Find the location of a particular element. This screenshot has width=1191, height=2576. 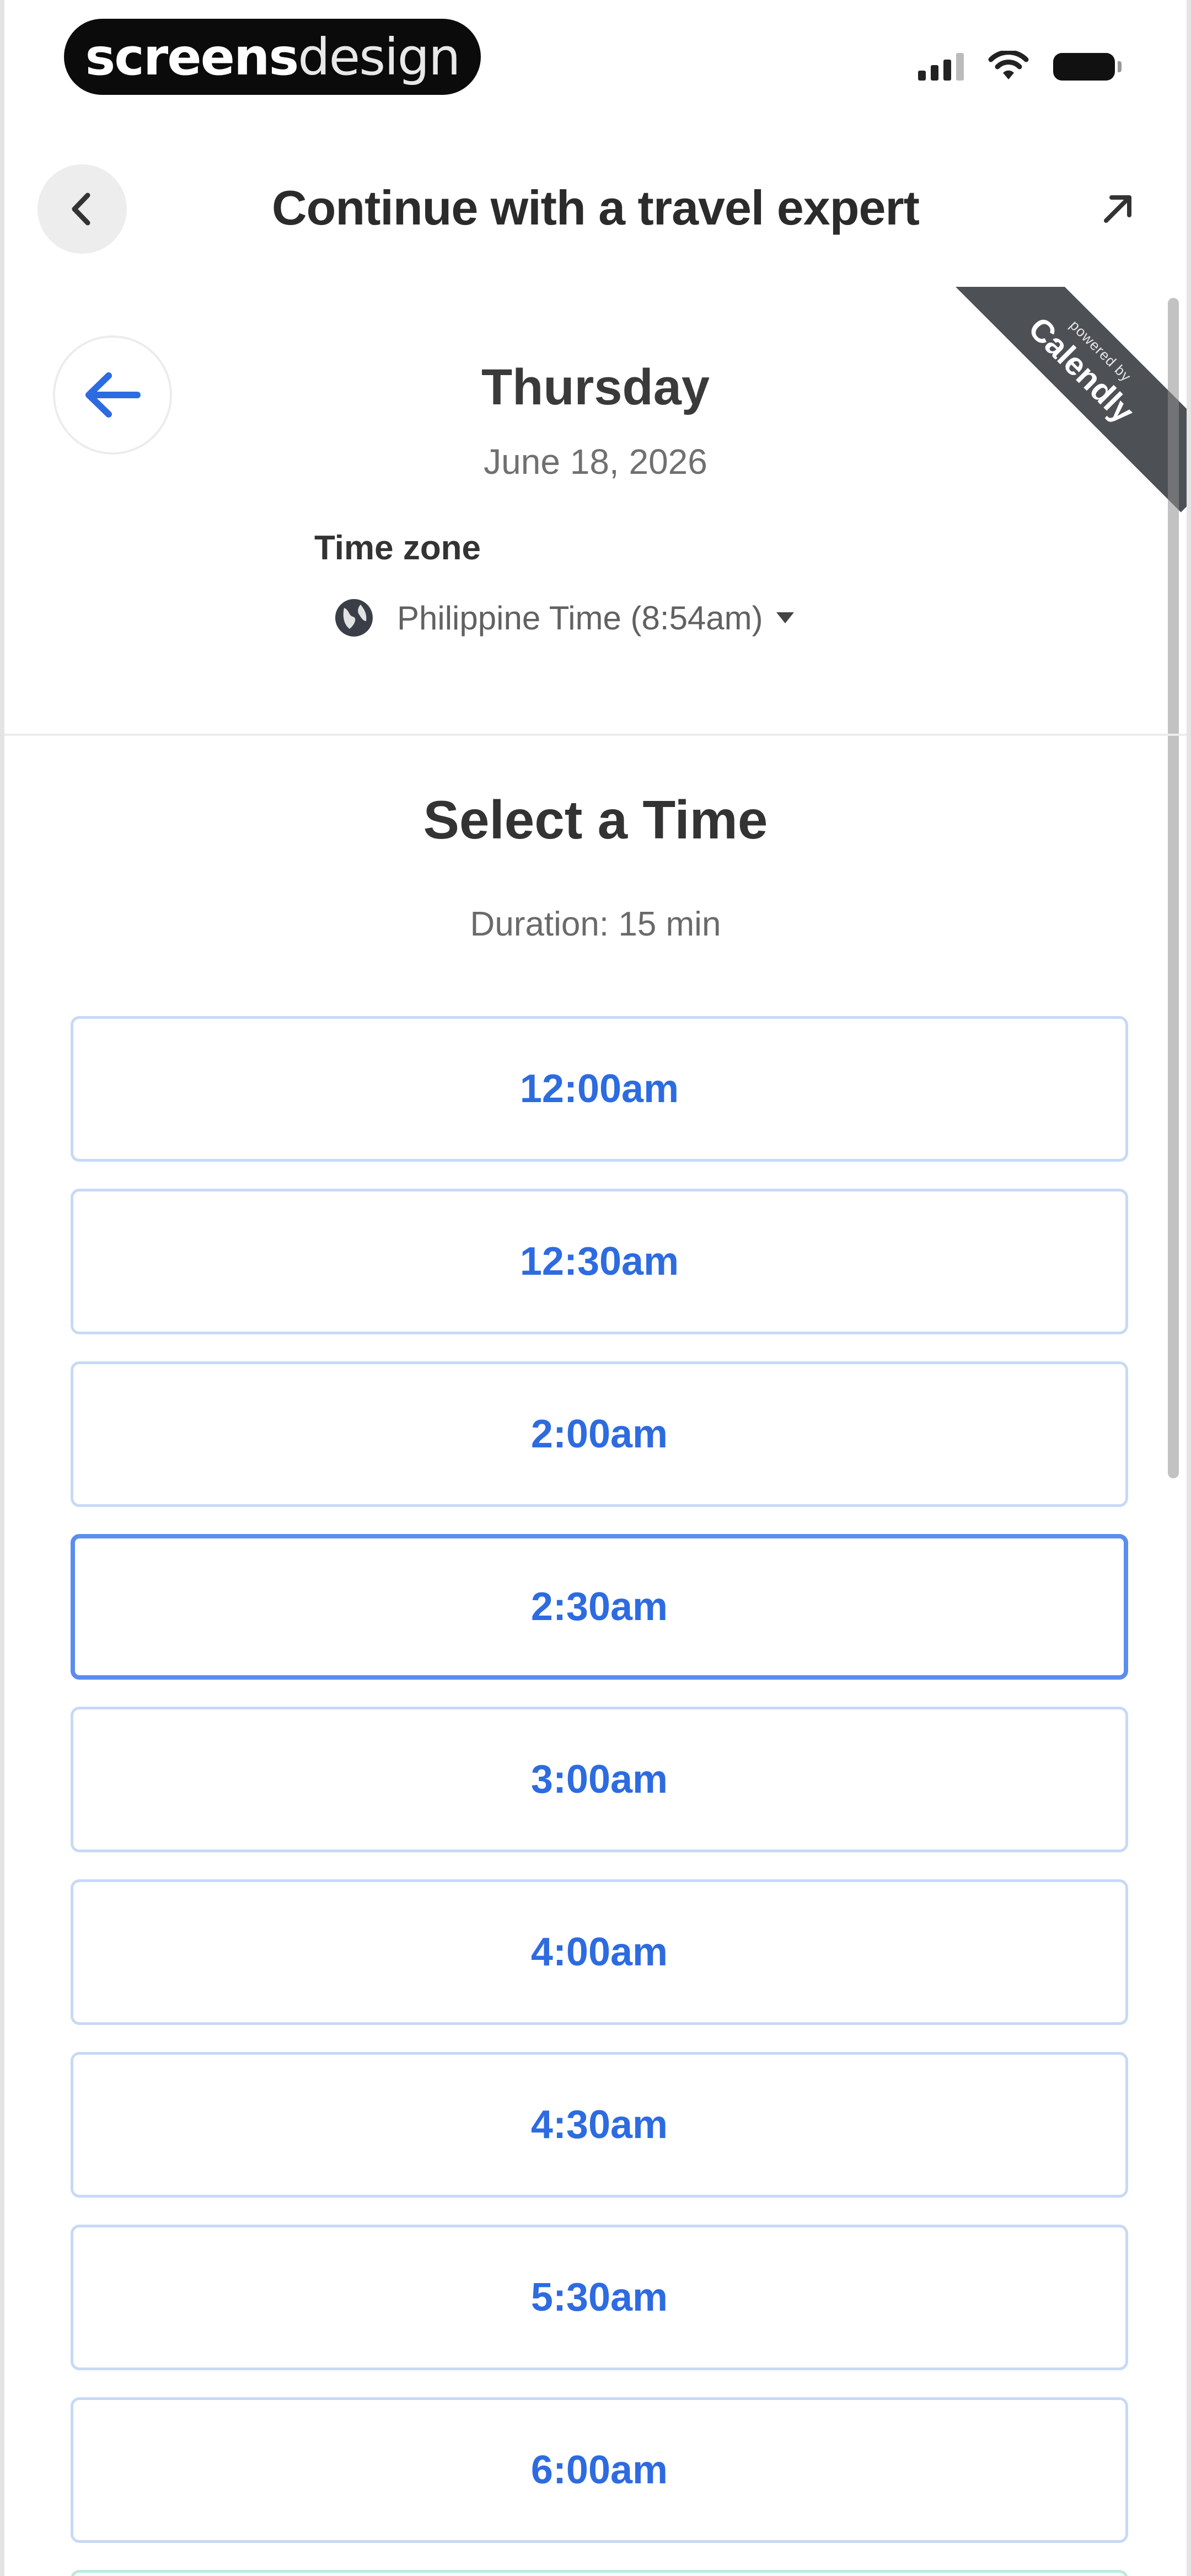

globe-icon is located at coordinates (354, 618).